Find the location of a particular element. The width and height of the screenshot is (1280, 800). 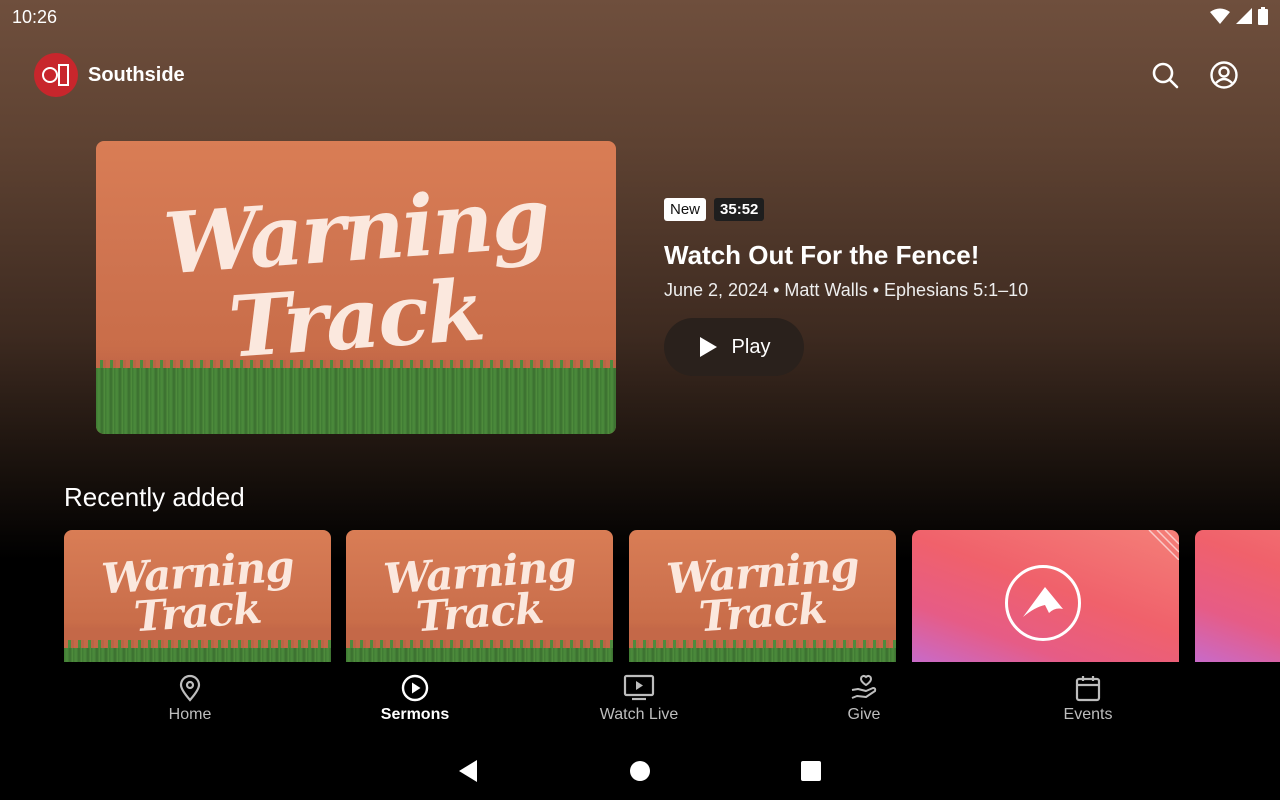

home-circle-icon is located at coordinates (640, 771).